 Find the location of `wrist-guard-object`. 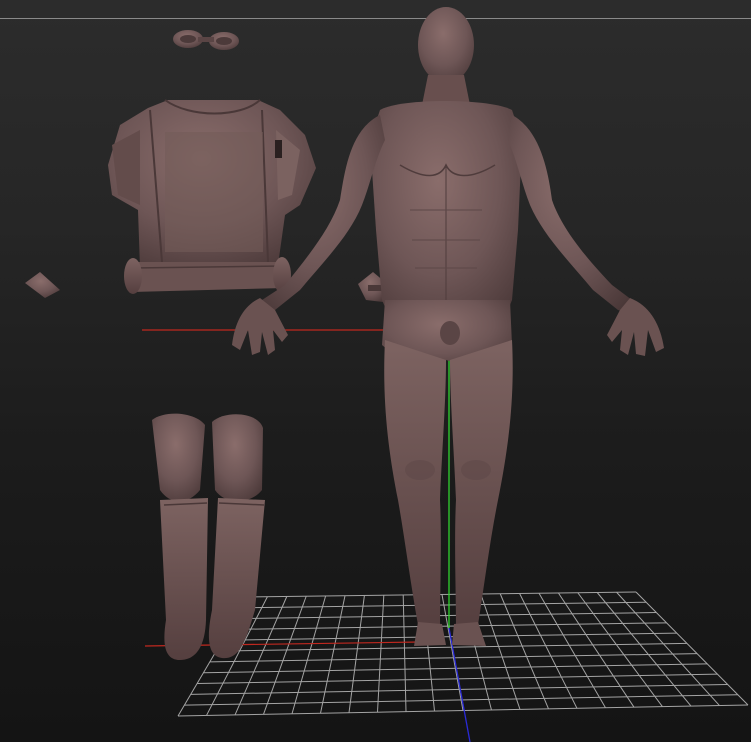

wrist-guard-object is located at coordinates (42, 285).